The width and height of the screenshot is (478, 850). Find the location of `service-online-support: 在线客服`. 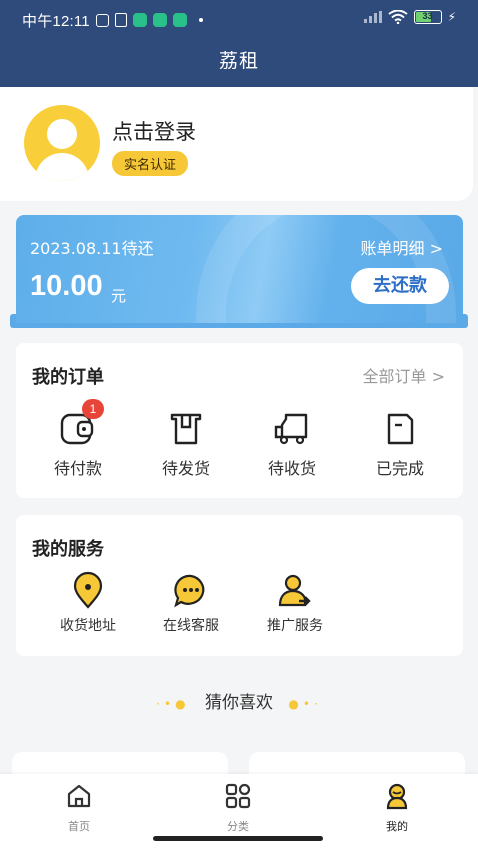

service-online-support: 在线客服 is located at coordinates (191, 603).